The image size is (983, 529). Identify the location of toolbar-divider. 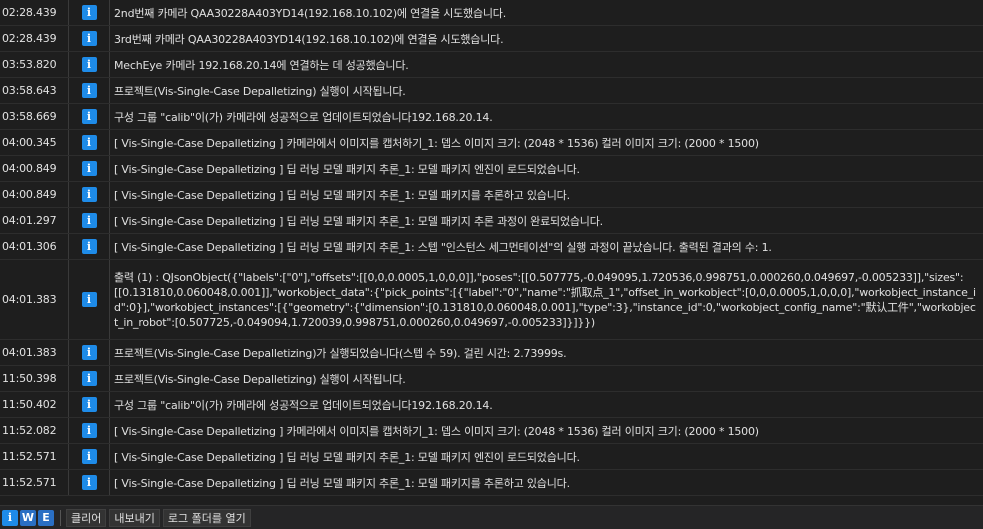
(60, 517).